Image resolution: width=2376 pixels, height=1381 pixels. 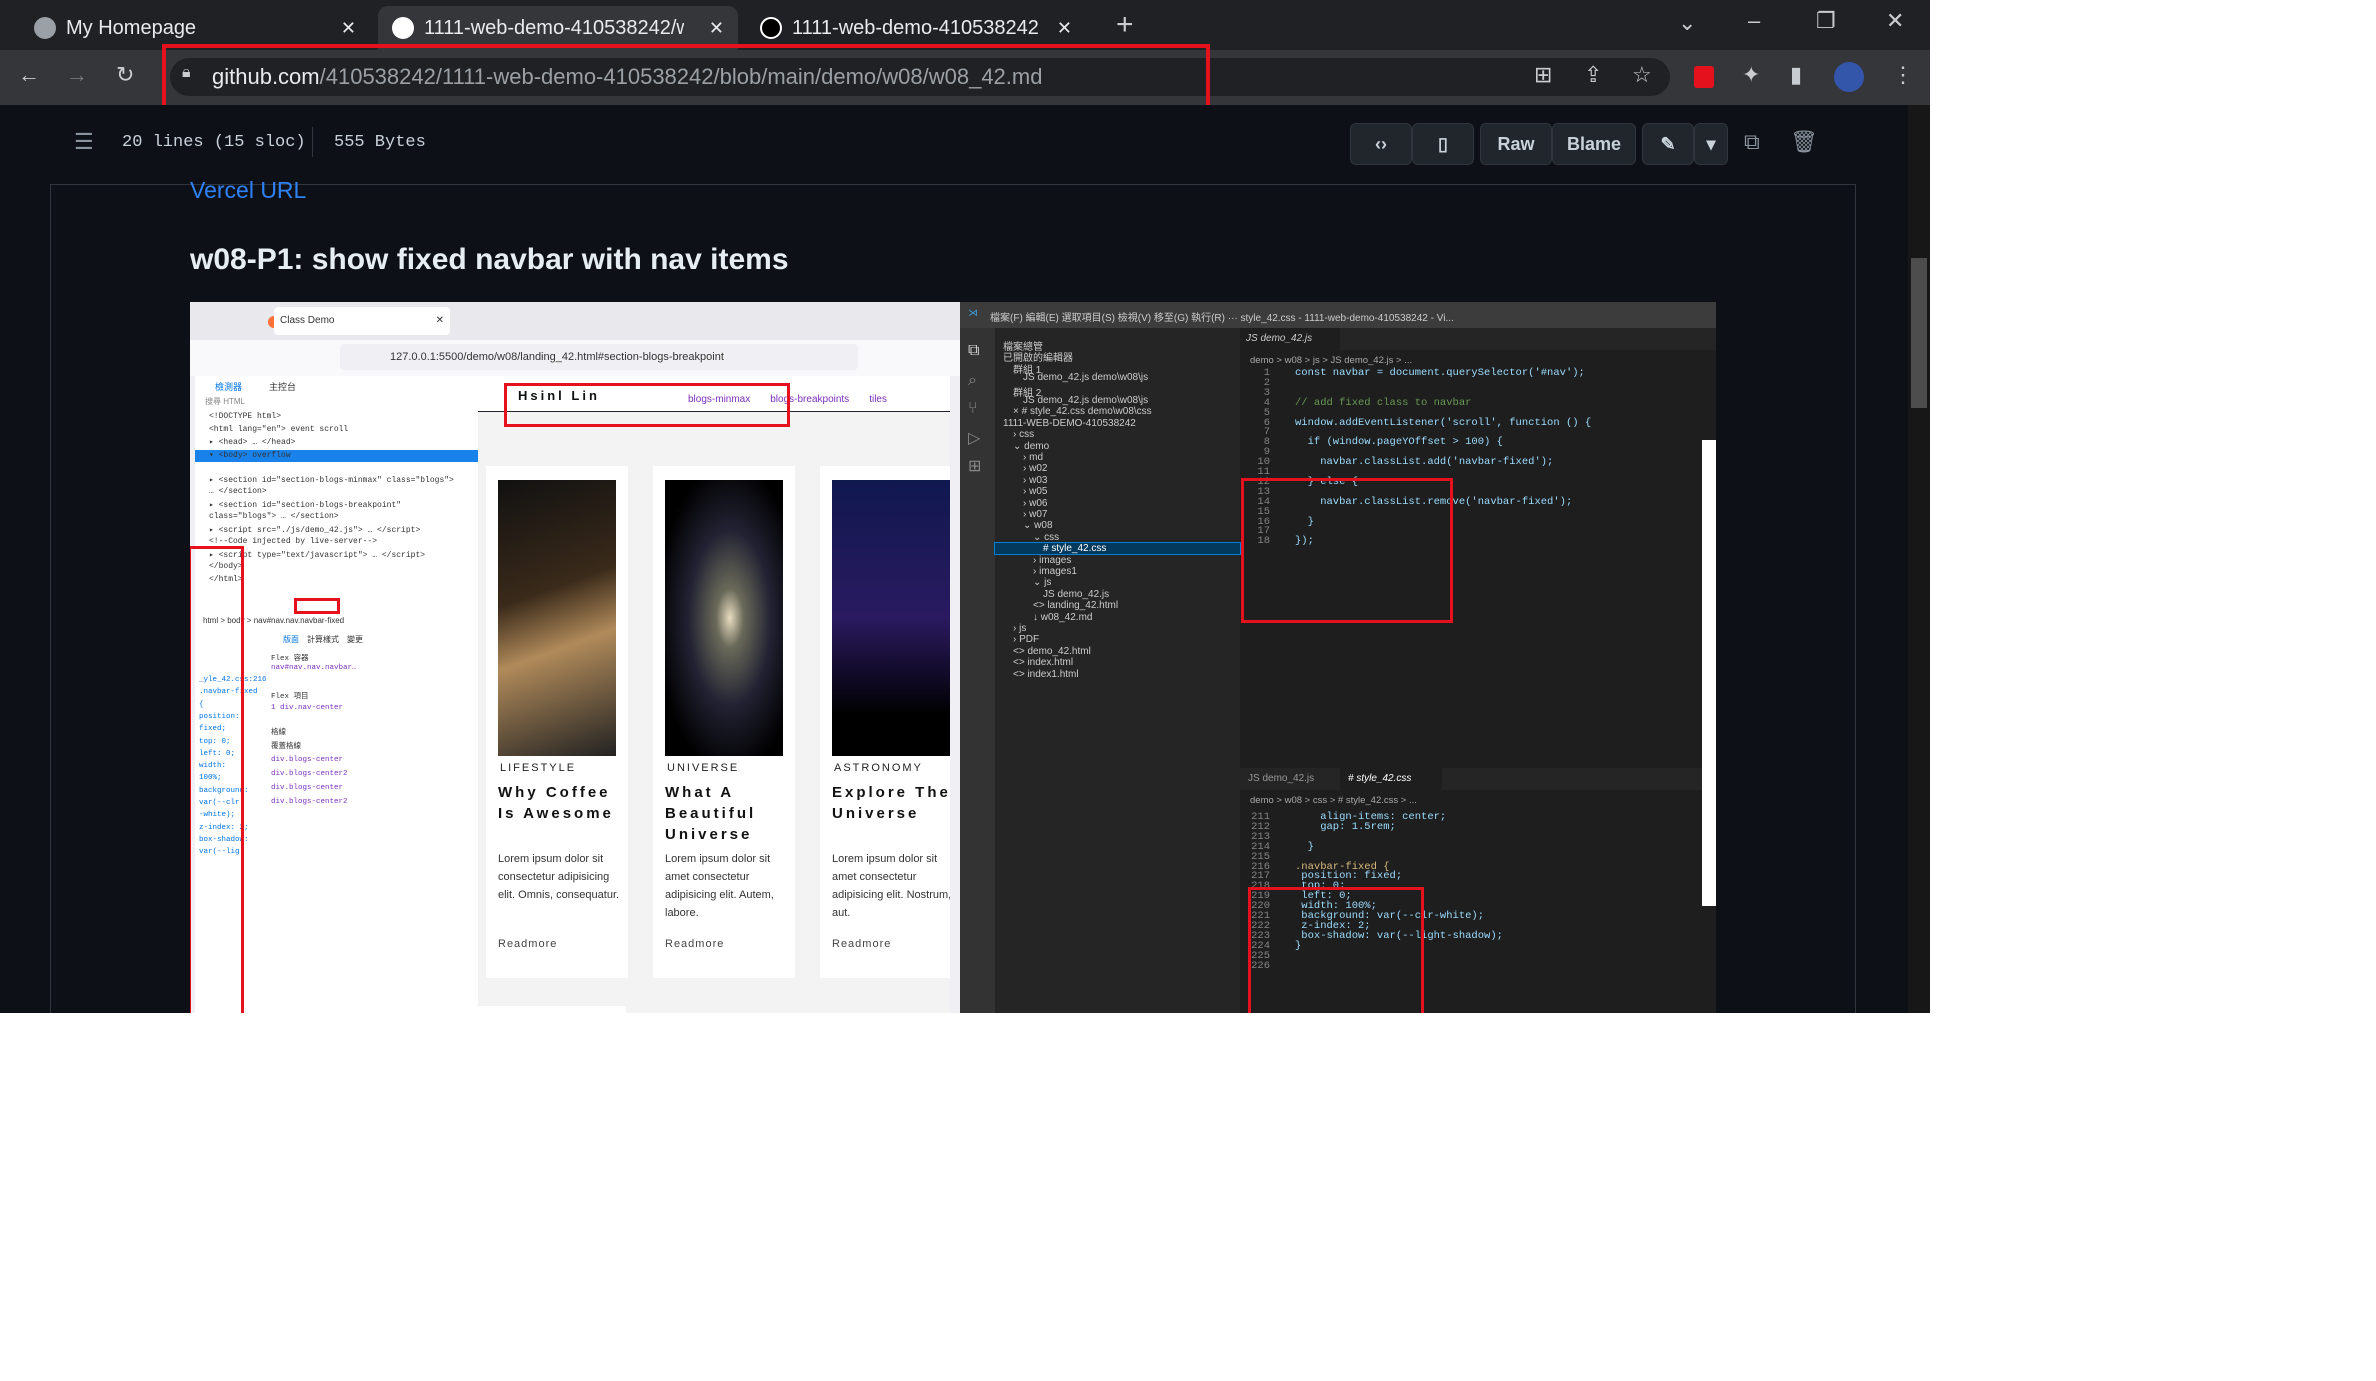 I want to click on reload-button: ↻, so click(x=125, y=75).